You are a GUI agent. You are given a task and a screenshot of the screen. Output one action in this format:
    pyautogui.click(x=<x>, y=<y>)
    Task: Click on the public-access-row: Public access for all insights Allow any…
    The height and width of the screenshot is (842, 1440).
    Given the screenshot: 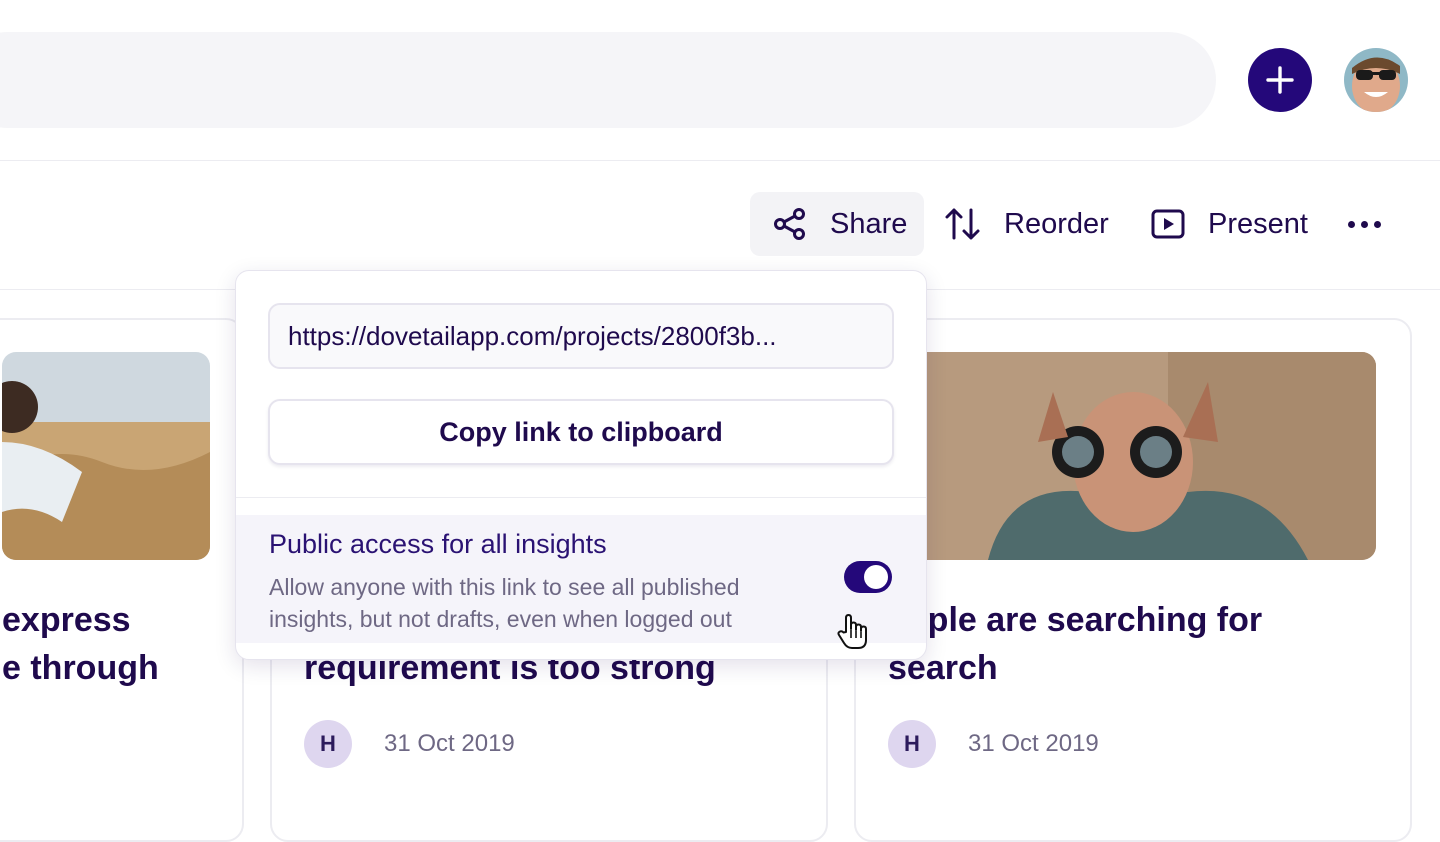 What is the action you would take?
    pyautogui.click(x=581, y=579)
    